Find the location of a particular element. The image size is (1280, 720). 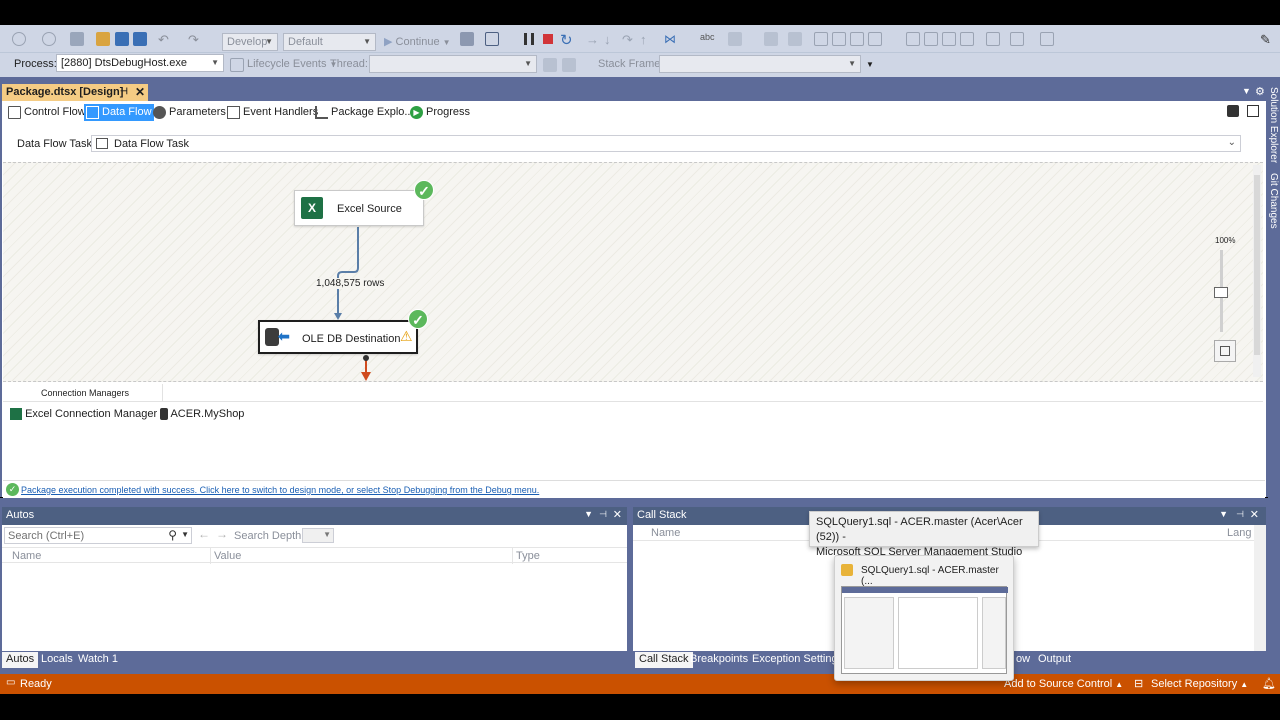

source-control-label: Add to Source Control is located at coordinates (1058, 684).